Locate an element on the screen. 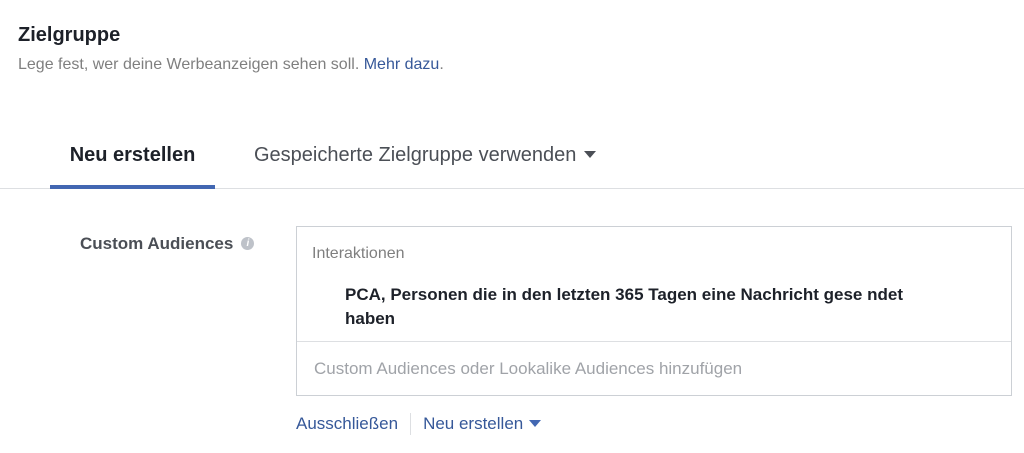 The height and width of the screenshot is (453, 1024). audience-actions: Ausschließen Neu erstellen is located at coordinates (419, 424).